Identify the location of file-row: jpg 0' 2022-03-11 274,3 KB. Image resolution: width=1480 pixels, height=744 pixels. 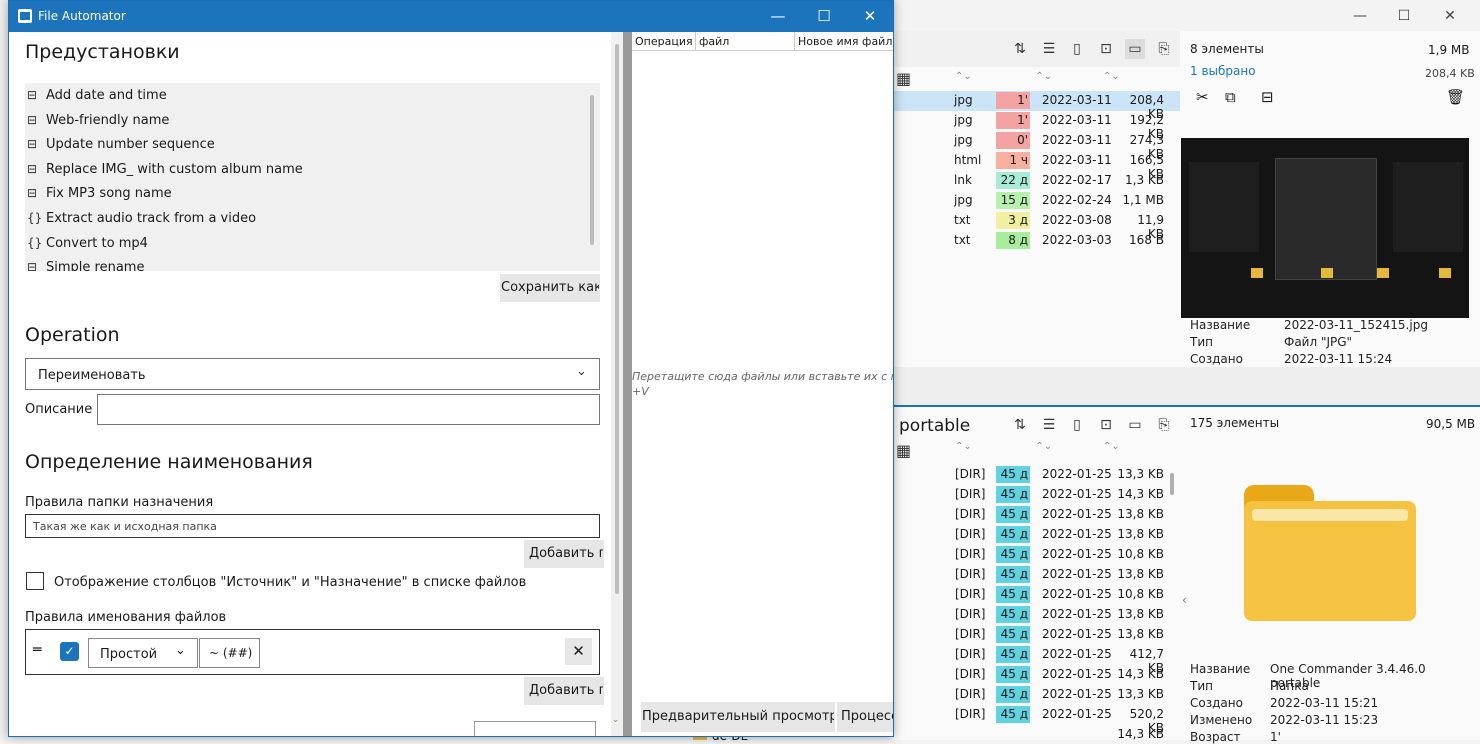
(1036, 146).